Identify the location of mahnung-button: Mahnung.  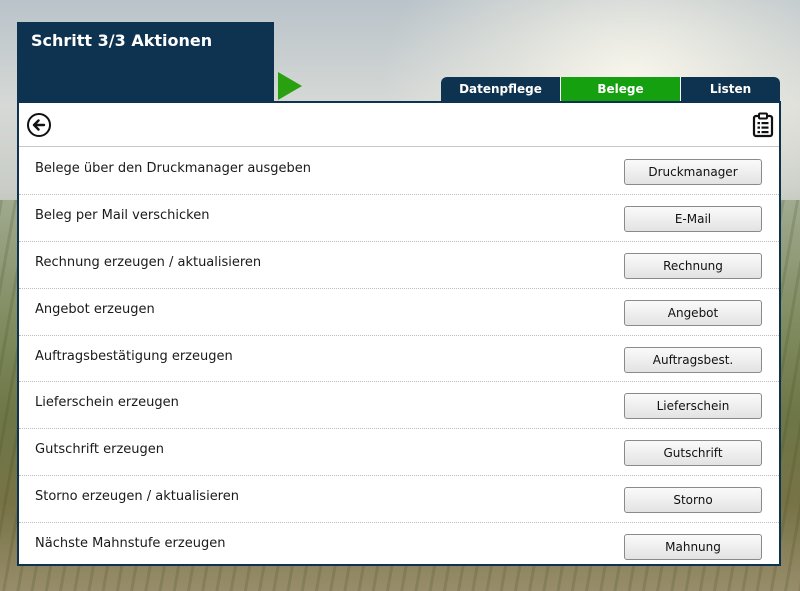
(693, 547).